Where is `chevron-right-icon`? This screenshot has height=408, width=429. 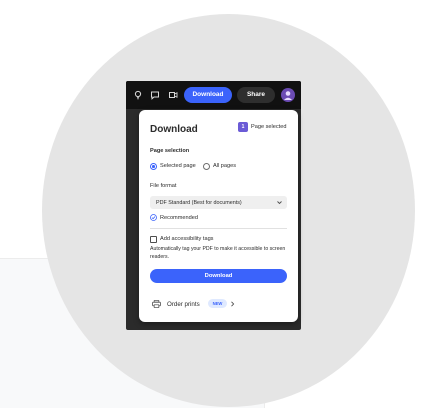 chevron-right-icon is located at coordinates (232, 304).